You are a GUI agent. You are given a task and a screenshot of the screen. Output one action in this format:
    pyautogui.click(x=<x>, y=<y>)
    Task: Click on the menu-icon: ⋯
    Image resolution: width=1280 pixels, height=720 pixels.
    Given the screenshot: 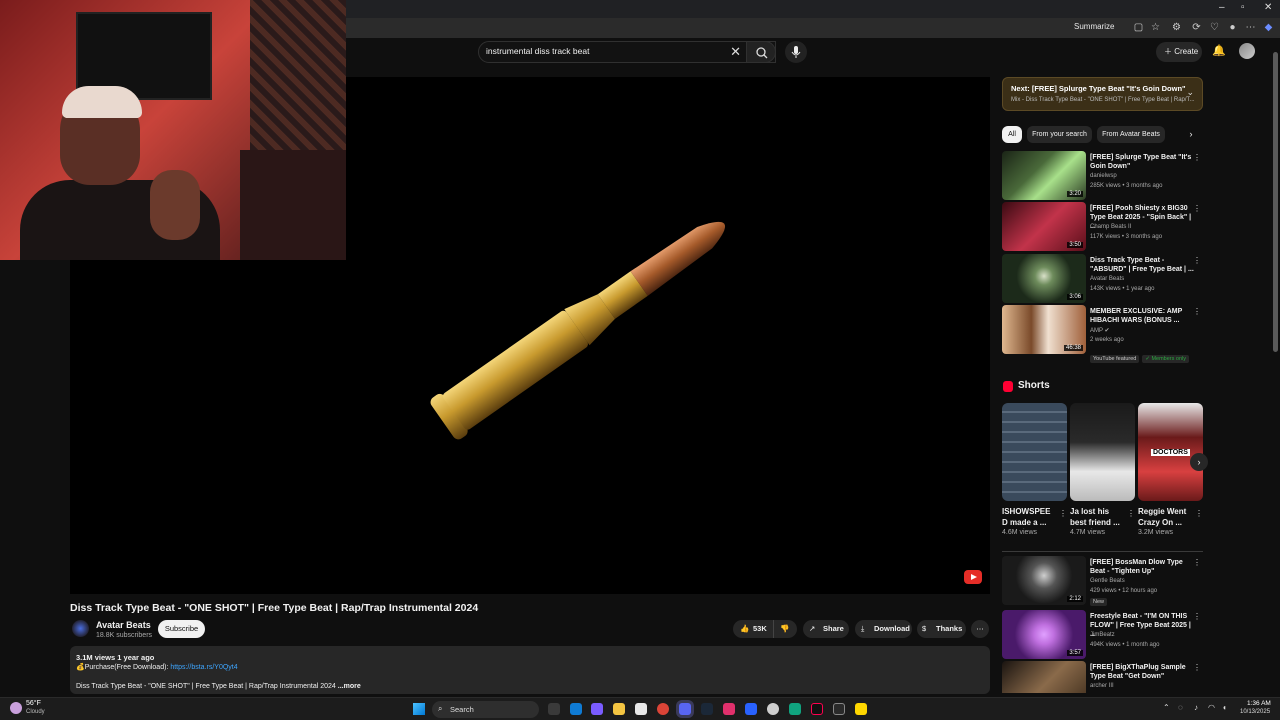 What is the action you would take?
    pyautogui.click(x=1250, y=27)
    